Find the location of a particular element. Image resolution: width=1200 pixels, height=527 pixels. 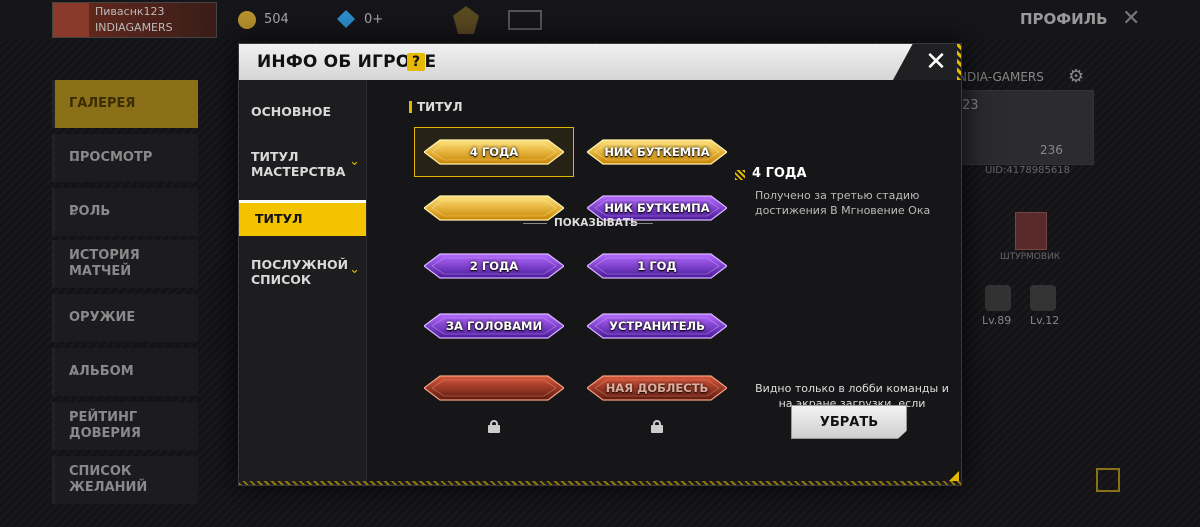

title-label: ЗА ГОЛОВАМИ is located at coordinates (494, 326).